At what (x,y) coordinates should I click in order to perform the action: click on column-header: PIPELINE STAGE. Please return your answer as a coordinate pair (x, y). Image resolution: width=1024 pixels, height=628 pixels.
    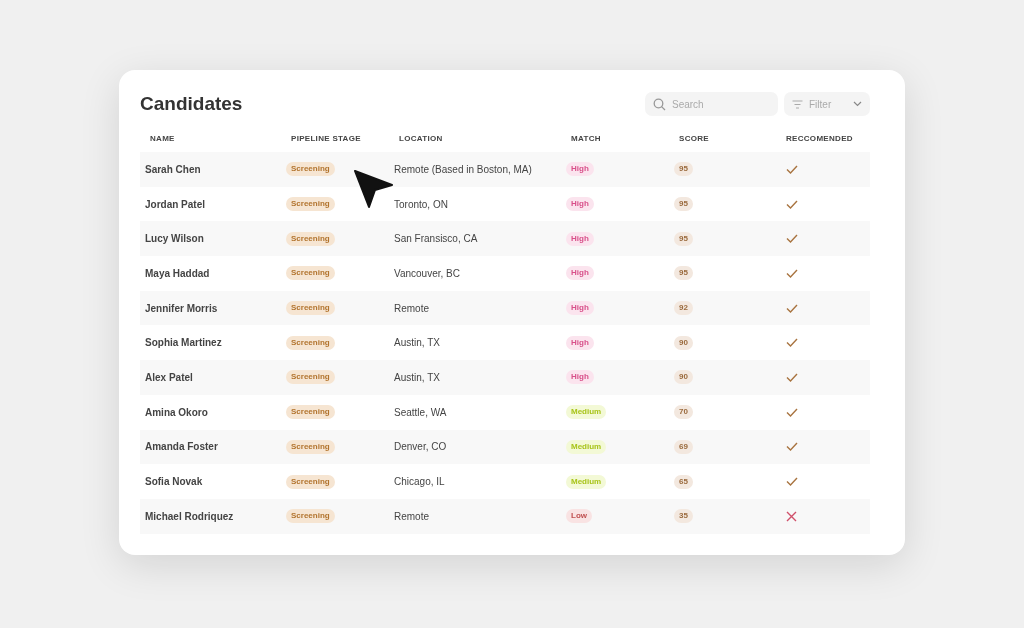
    Looking at the image, I should click on (326, 139).